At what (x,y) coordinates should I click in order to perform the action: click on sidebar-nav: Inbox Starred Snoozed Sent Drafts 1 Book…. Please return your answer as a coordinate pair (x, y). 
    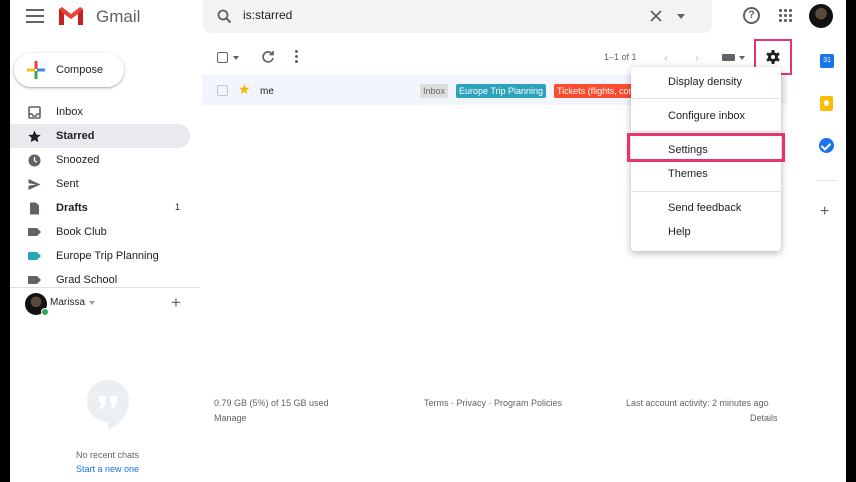
    Looking at the image, I should click on (100, 196).